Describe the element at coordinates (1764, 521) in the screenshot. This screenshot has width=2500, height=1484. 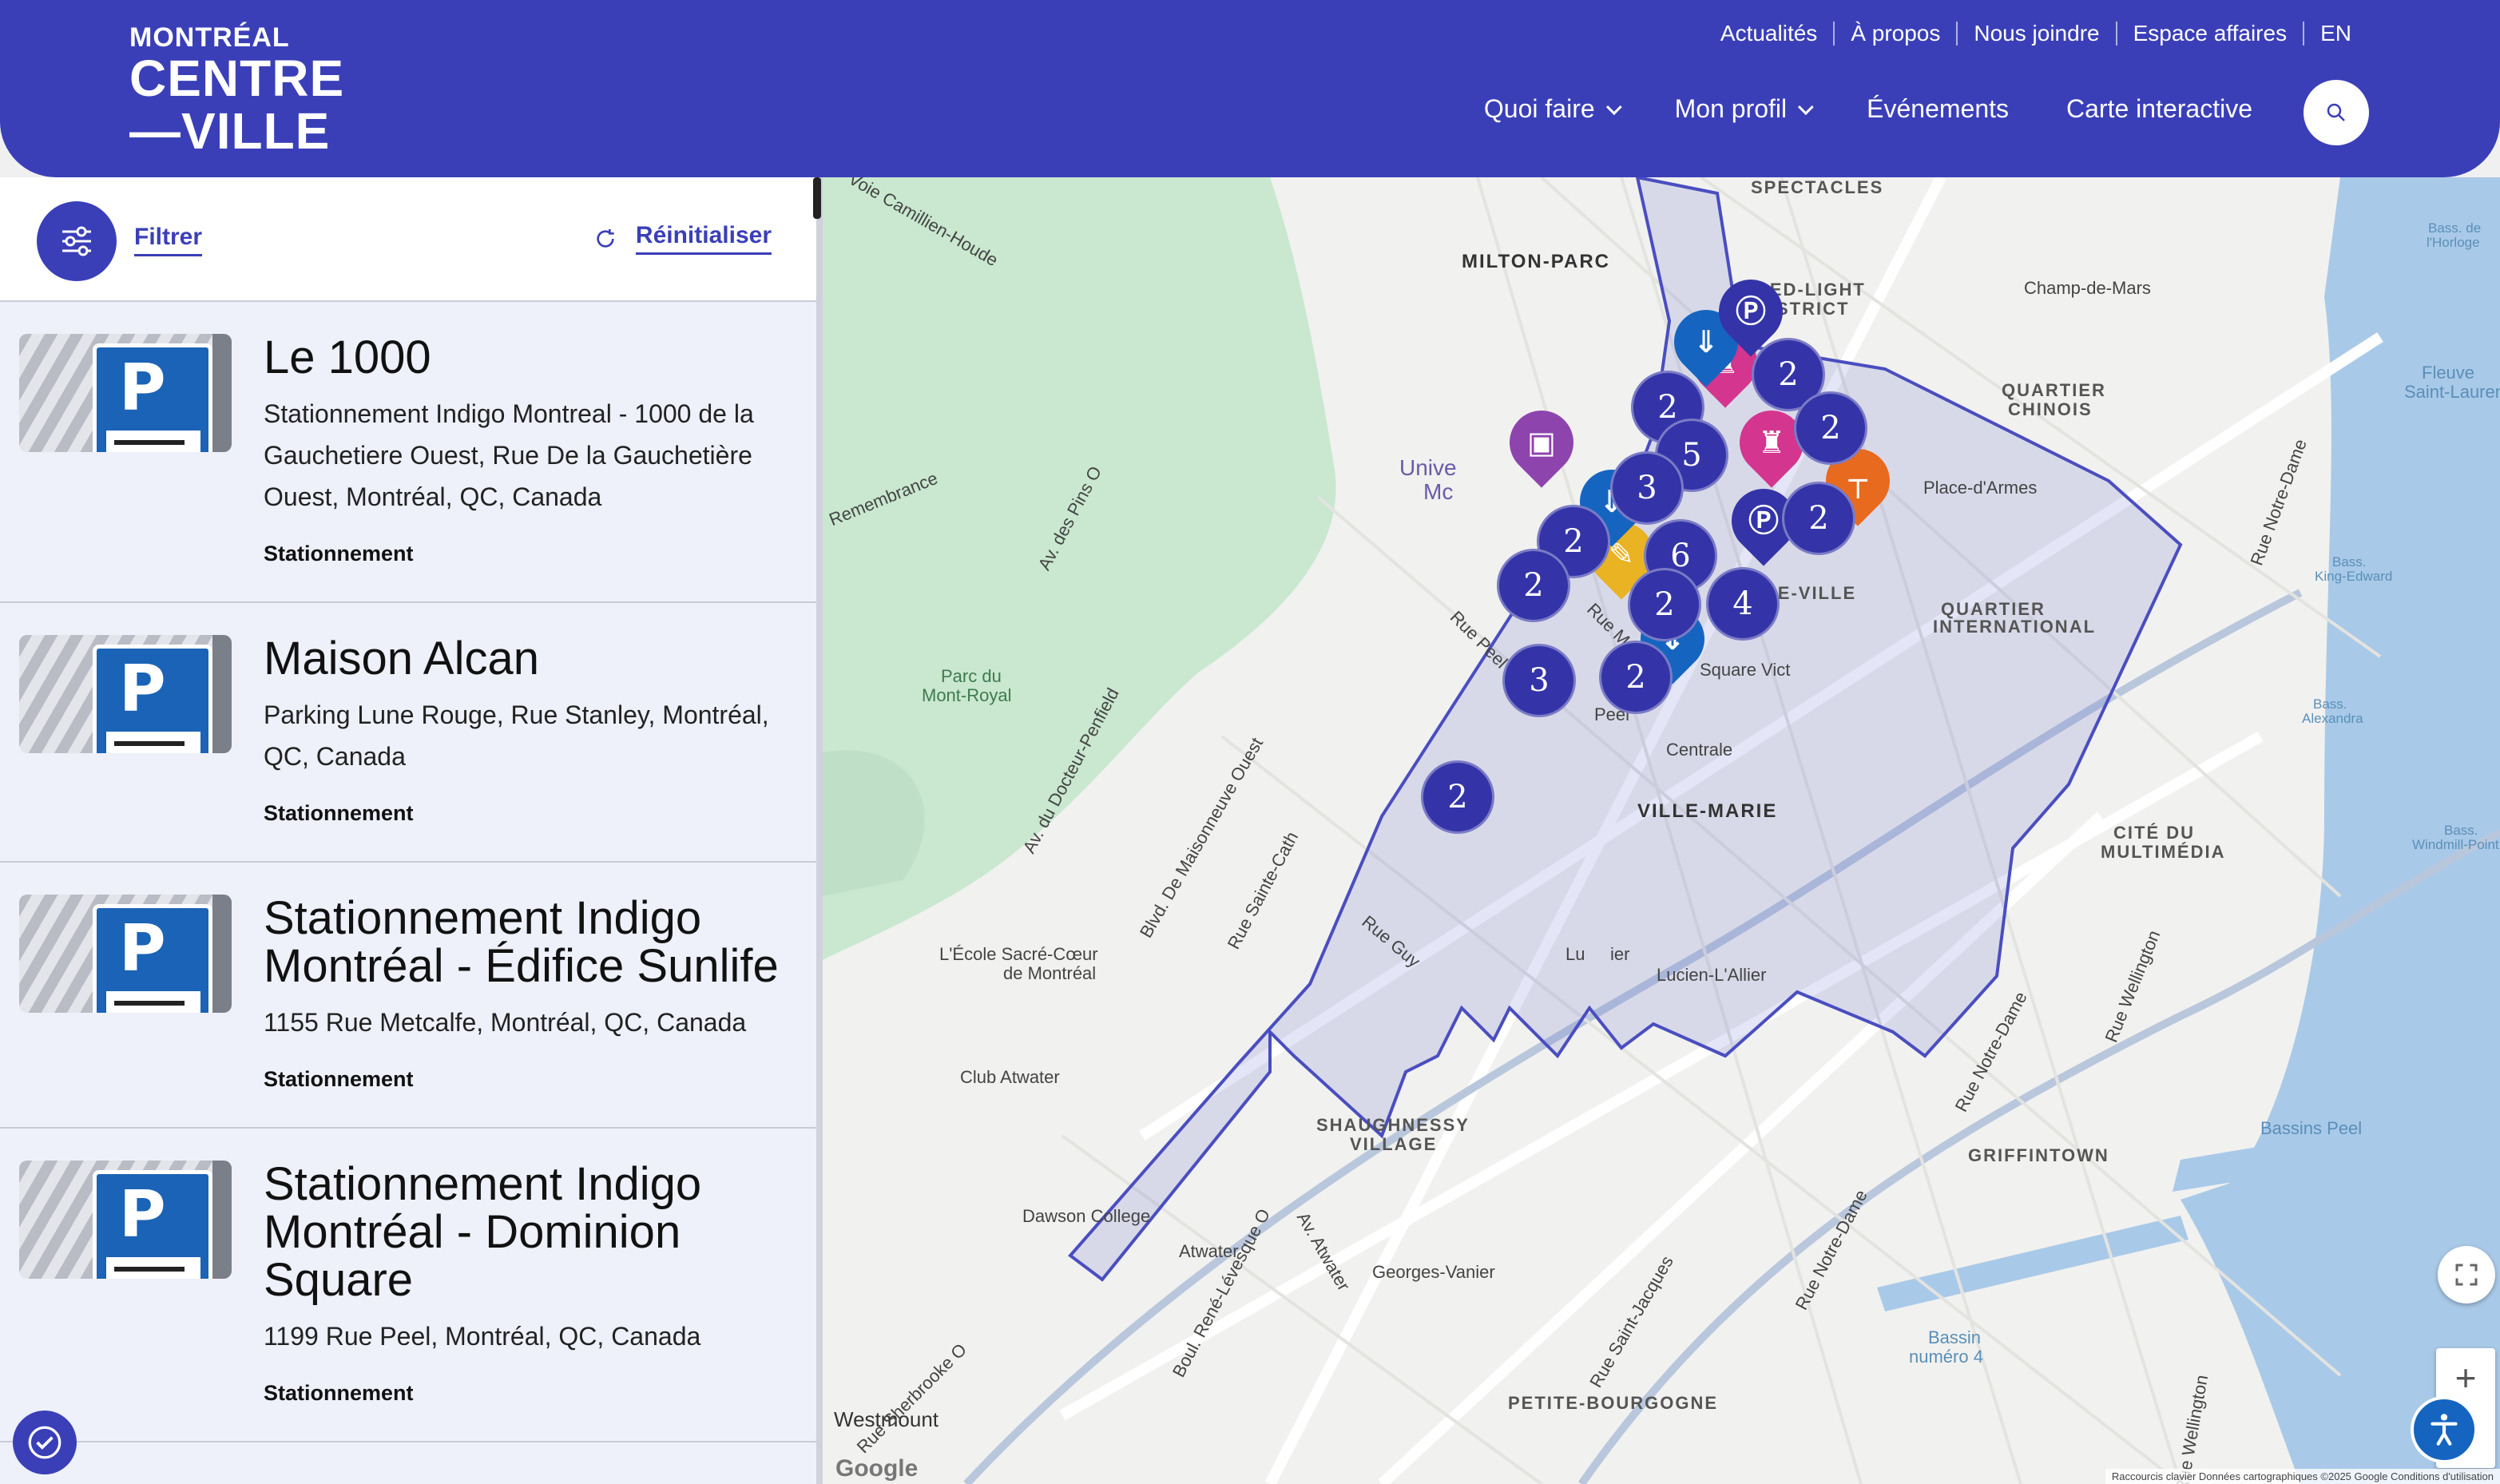
I see `parking-icon: Ⓟ` at that location.